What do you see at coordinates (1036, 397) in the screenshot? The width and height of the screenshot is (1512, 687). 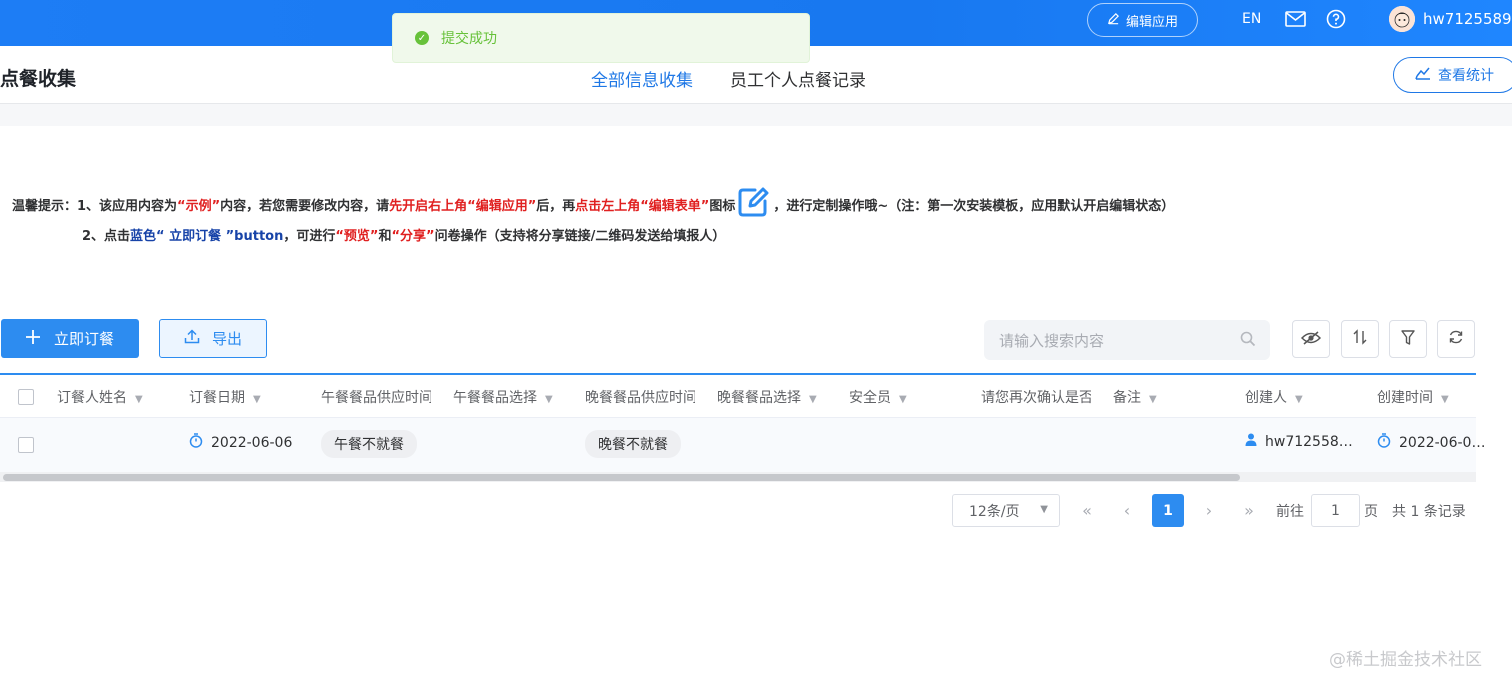 I see `column-header: 请您再次确认是否` at bounding box center [1036, 397].